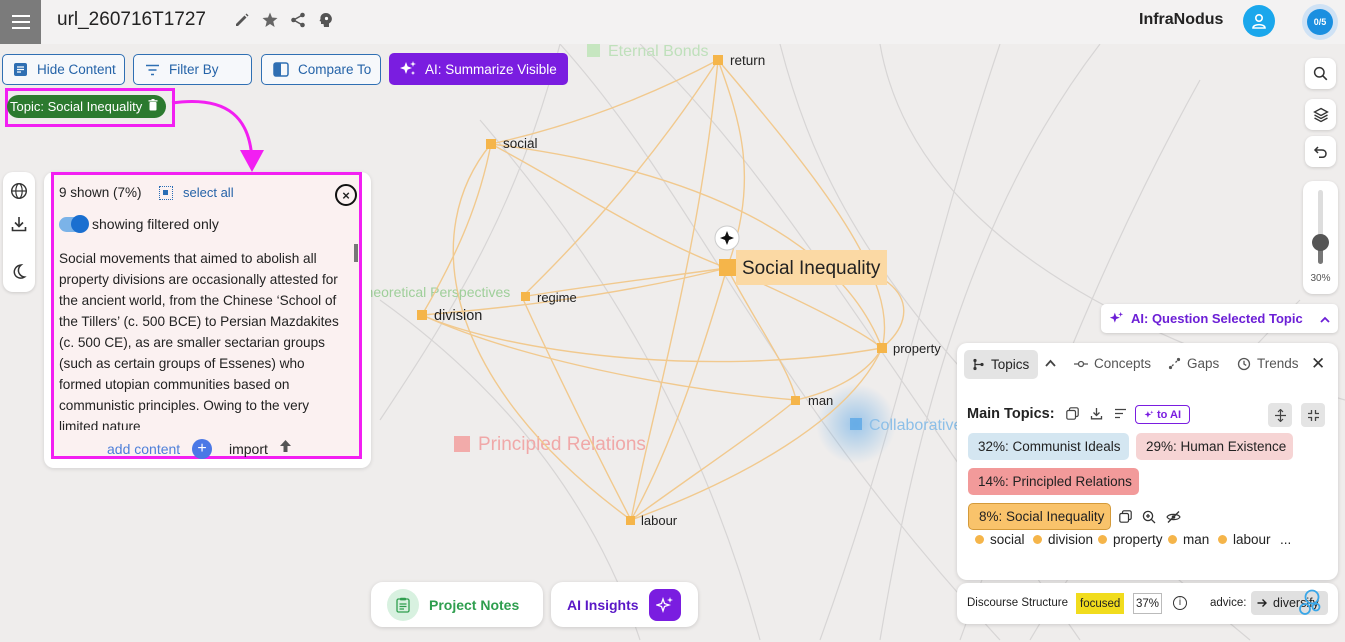  I want to click on trash-icon, so click(153, 106).